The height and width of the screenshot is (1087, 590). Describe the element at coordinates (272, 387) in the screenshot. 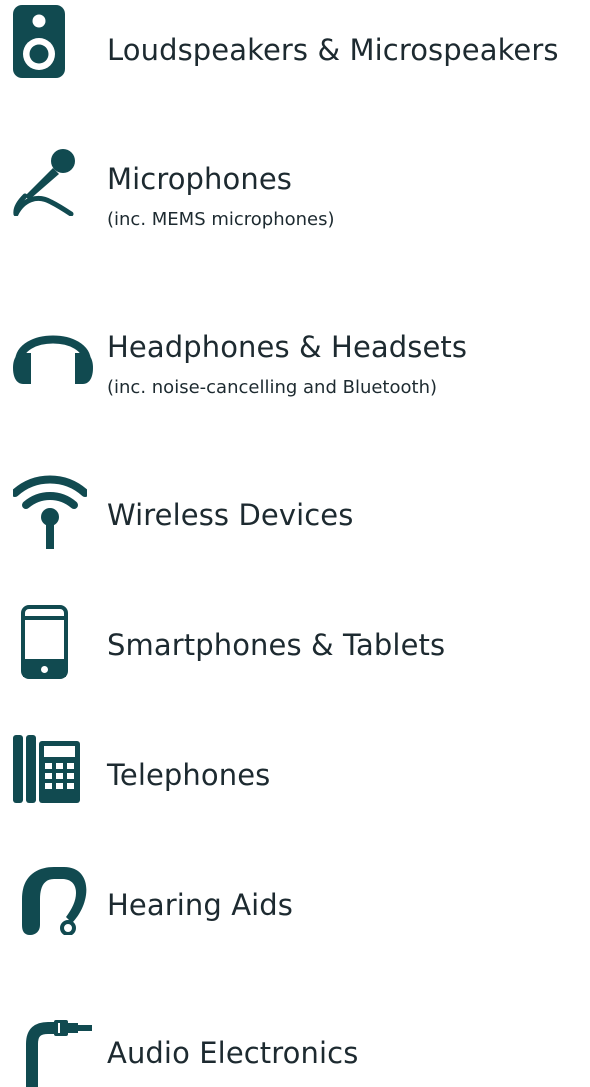

I see `category-sublabel: (inc. noise-cancelling and Bluetooth)` at that location.